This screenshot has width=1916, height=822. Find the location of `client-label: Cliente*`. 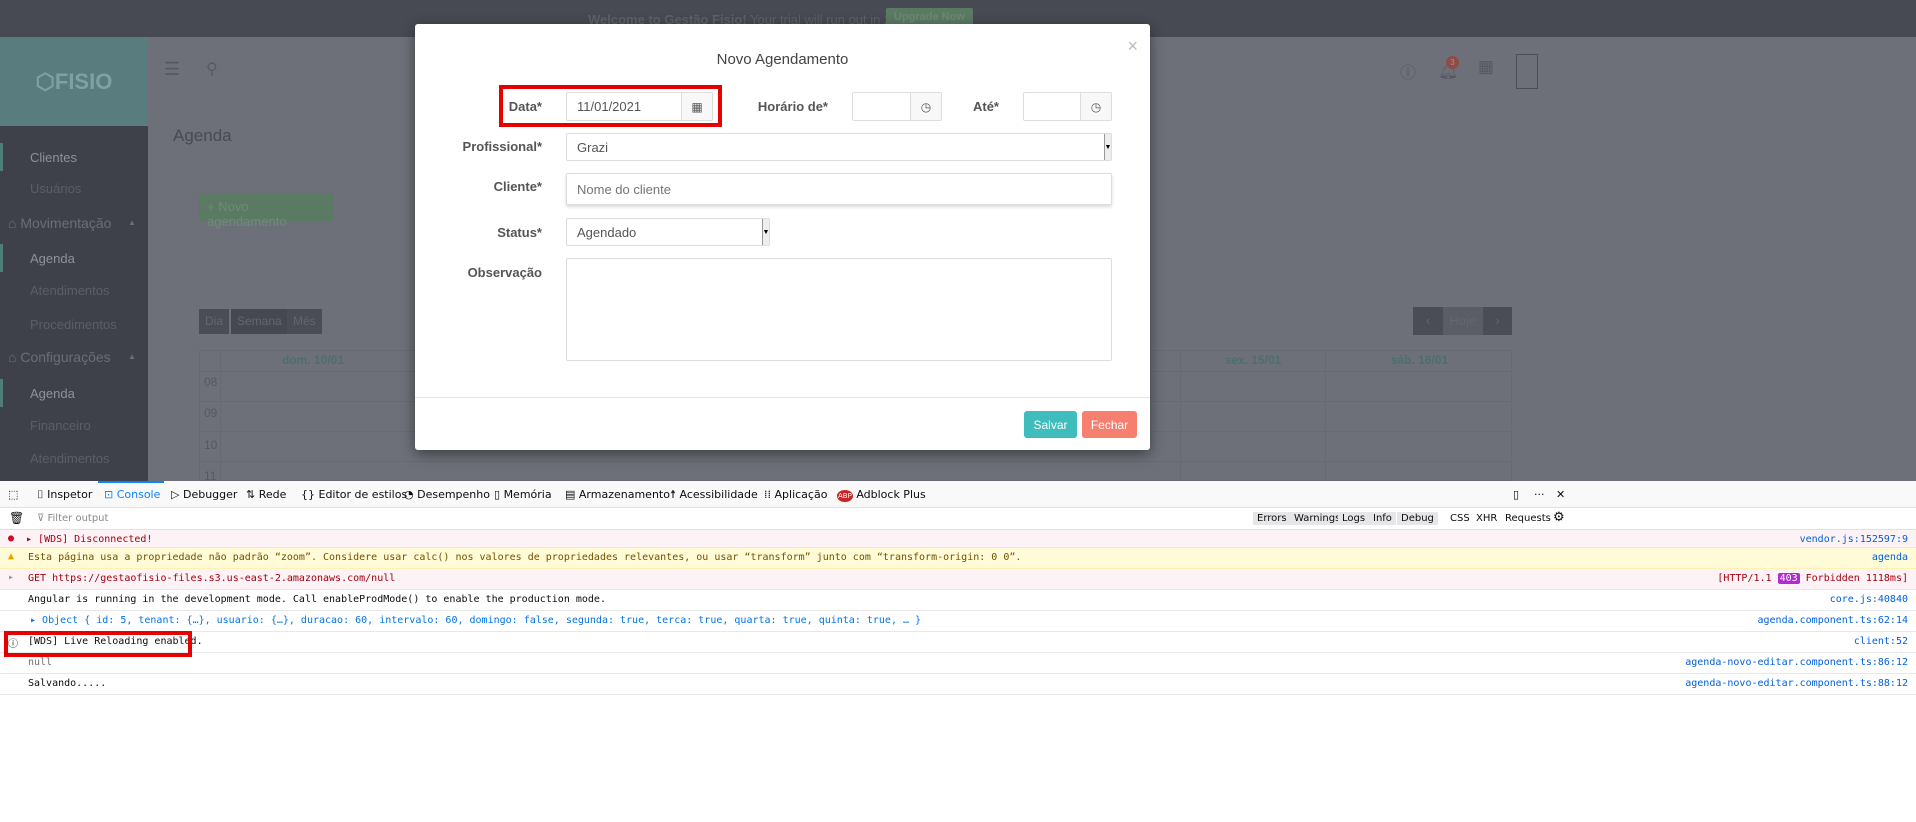

client-label: Cliente* is located at coordinates (517, 186).